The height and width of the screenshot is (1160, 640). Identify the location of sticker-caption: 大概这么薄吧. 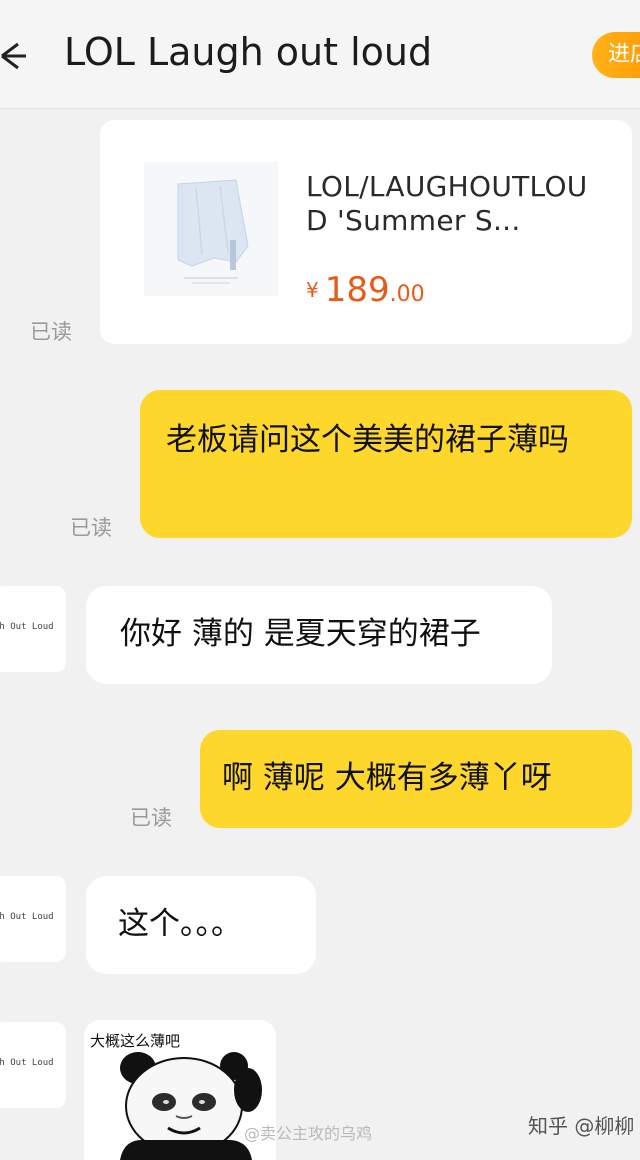
(135, 1041).